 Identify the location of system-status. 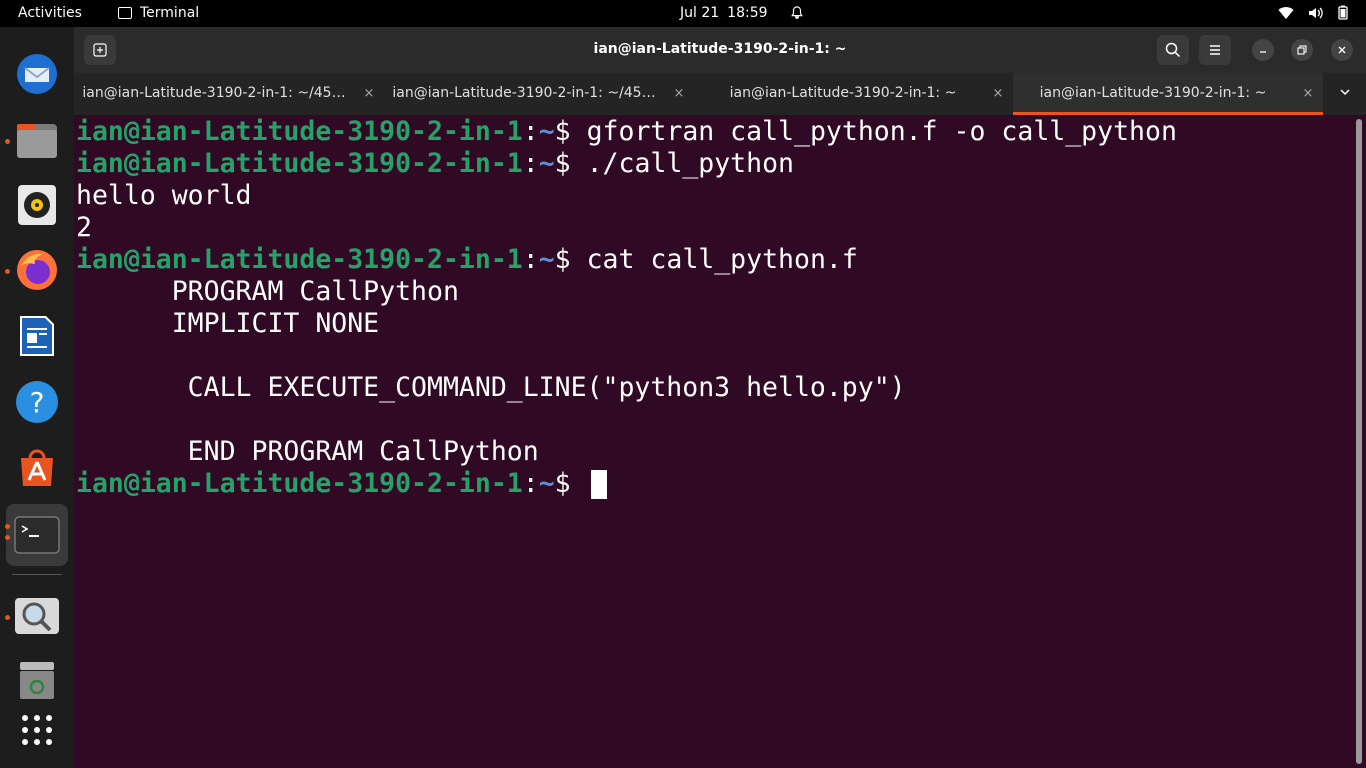
(1313, 12).